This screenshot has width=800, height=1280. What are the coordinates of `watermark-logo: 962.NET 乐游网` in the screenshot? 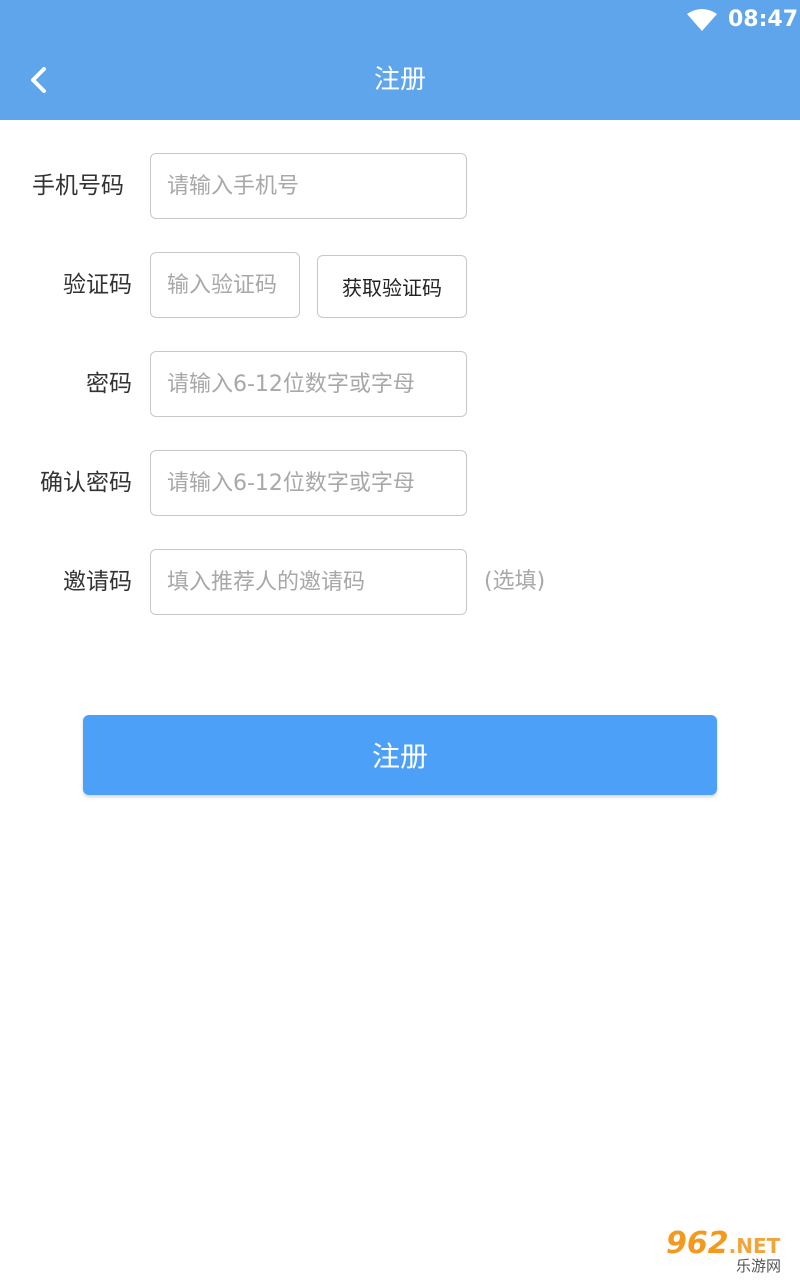 It's located at (727, 1252).